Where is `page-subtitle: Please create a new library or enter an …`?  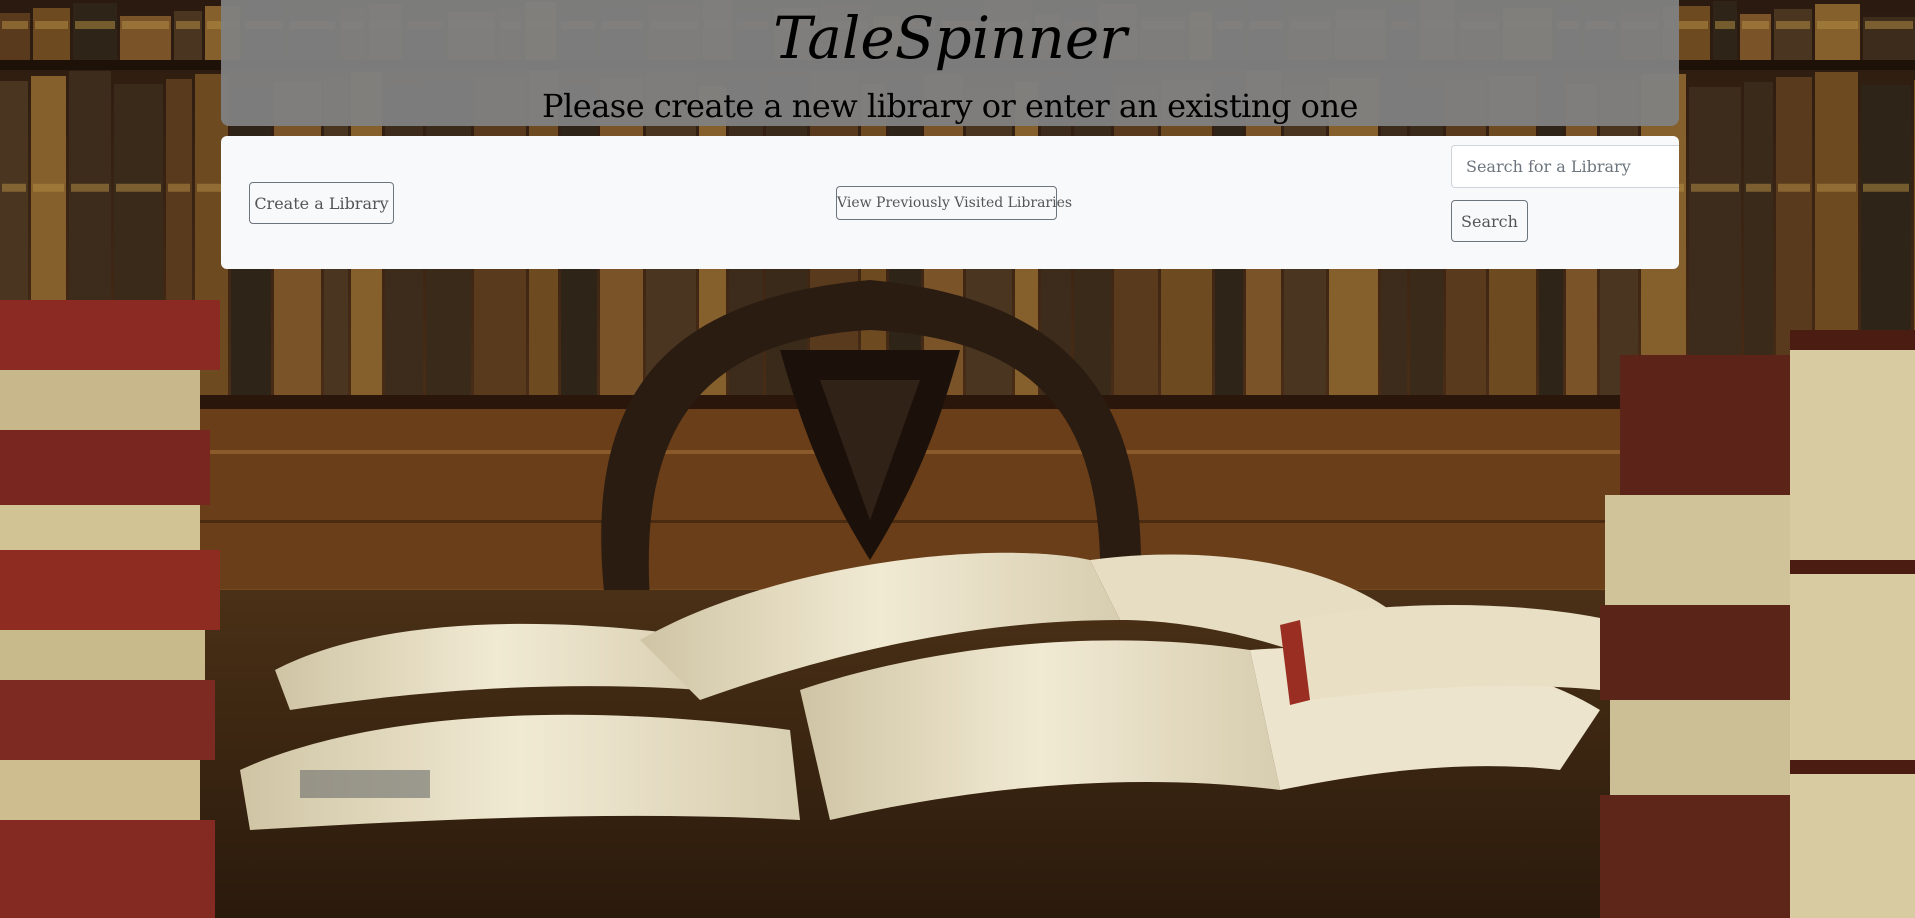 page-subtitle: Please create a new library or enter an … is located at coordinates (950, 106).